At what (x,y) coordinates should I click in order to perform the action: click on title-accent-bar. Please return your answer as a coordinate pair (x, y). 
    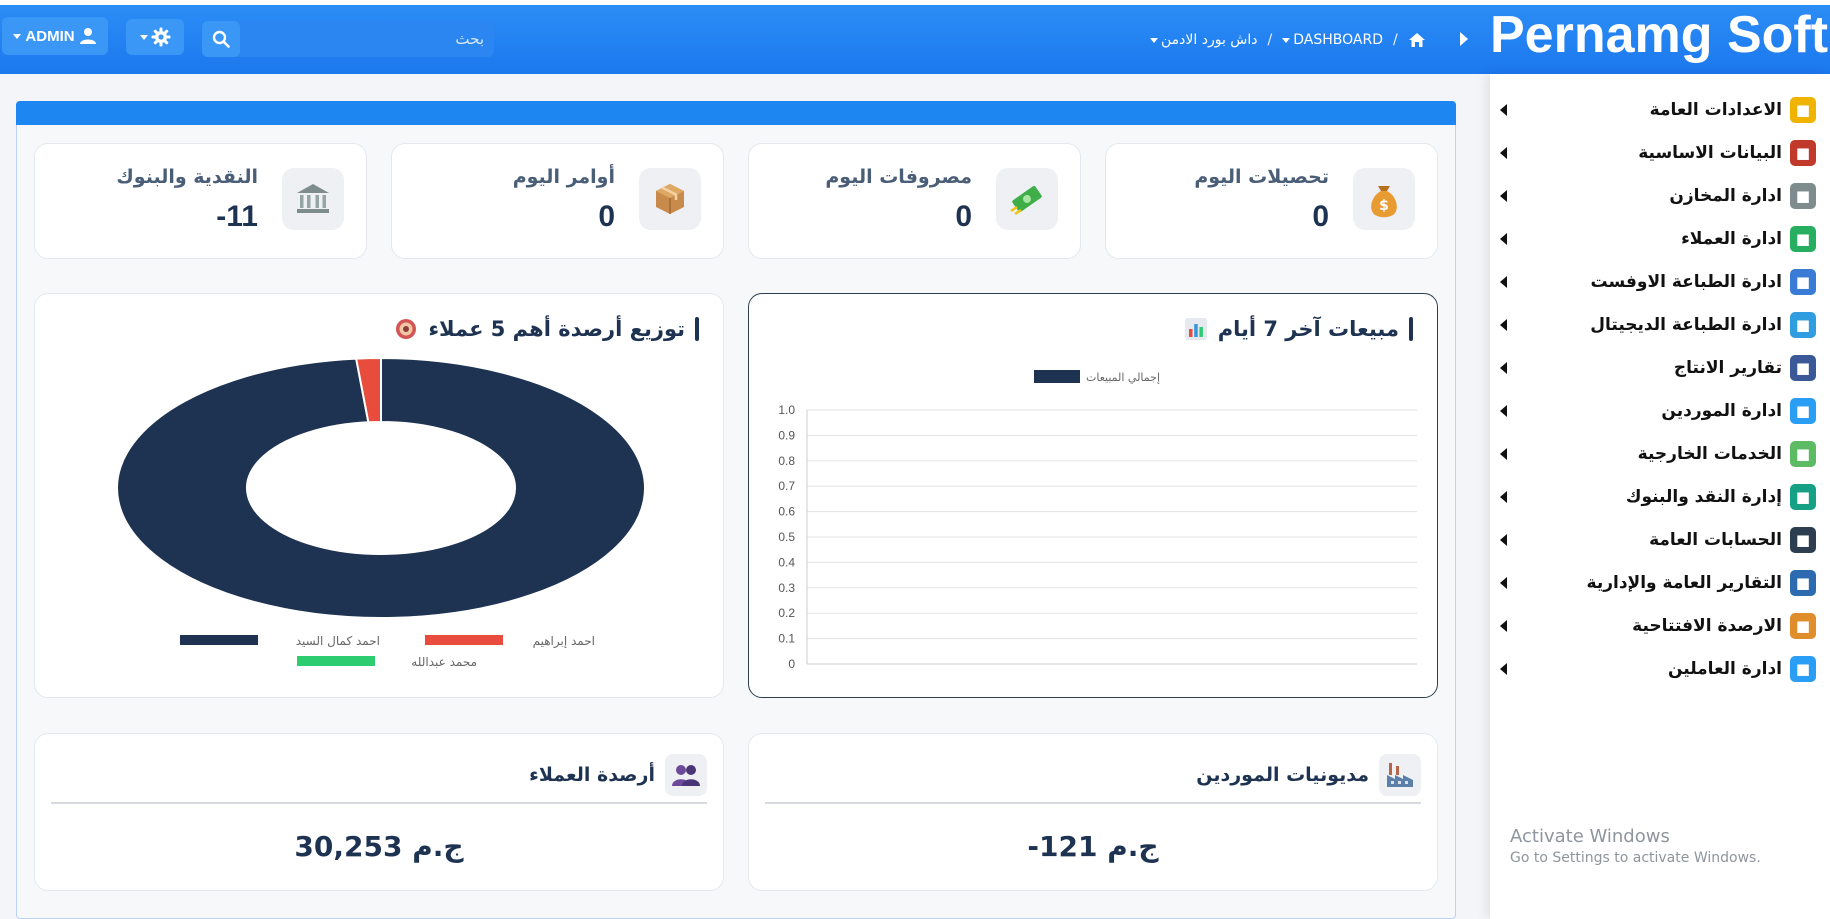
    Looking at the image, I should click on (697, 329).